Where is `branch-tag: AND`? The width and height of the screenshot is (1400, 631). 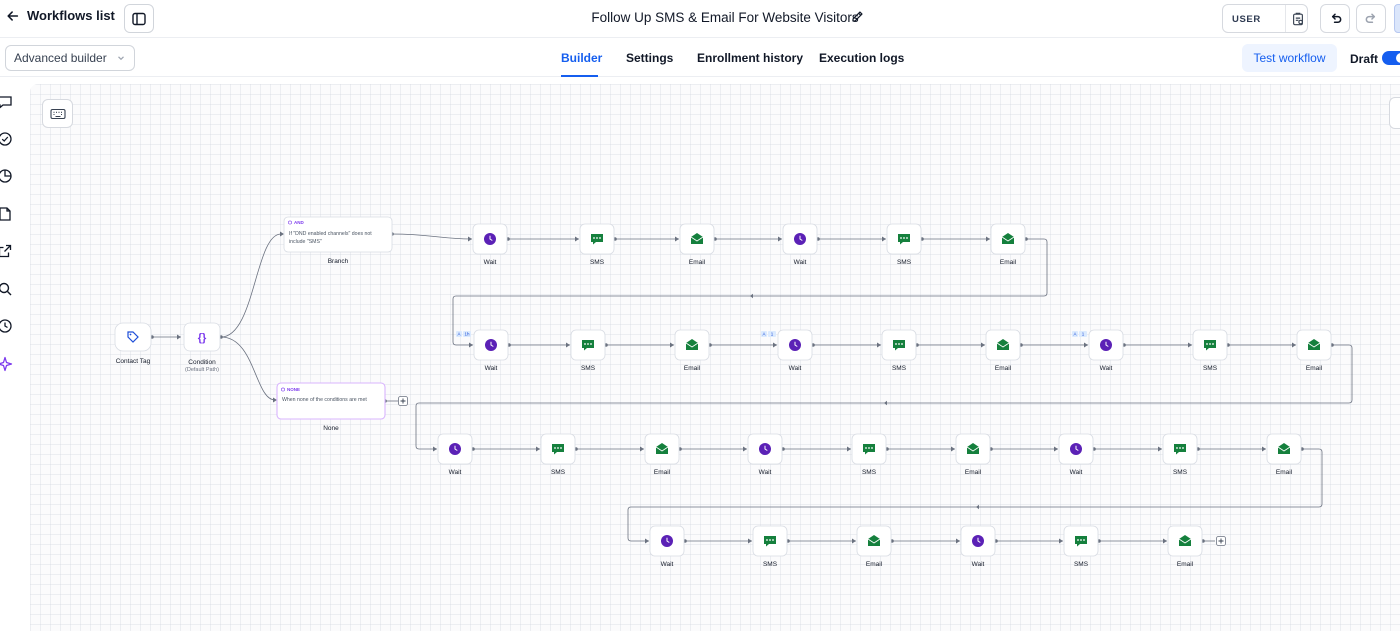 branch-tag: AND is located at coordinates (299, 222).